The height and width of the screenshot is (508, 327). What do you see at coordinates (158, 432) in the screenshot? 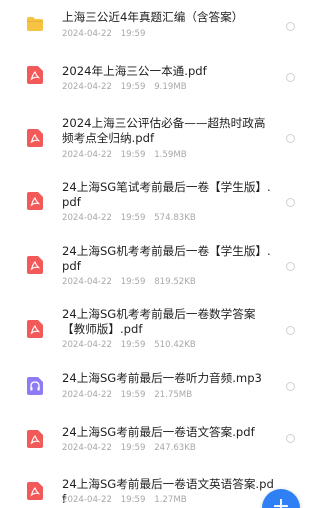
I see `file-name: 24上海SG考前最后一卷语文答案.pdf` at bounding box center [158, 432].